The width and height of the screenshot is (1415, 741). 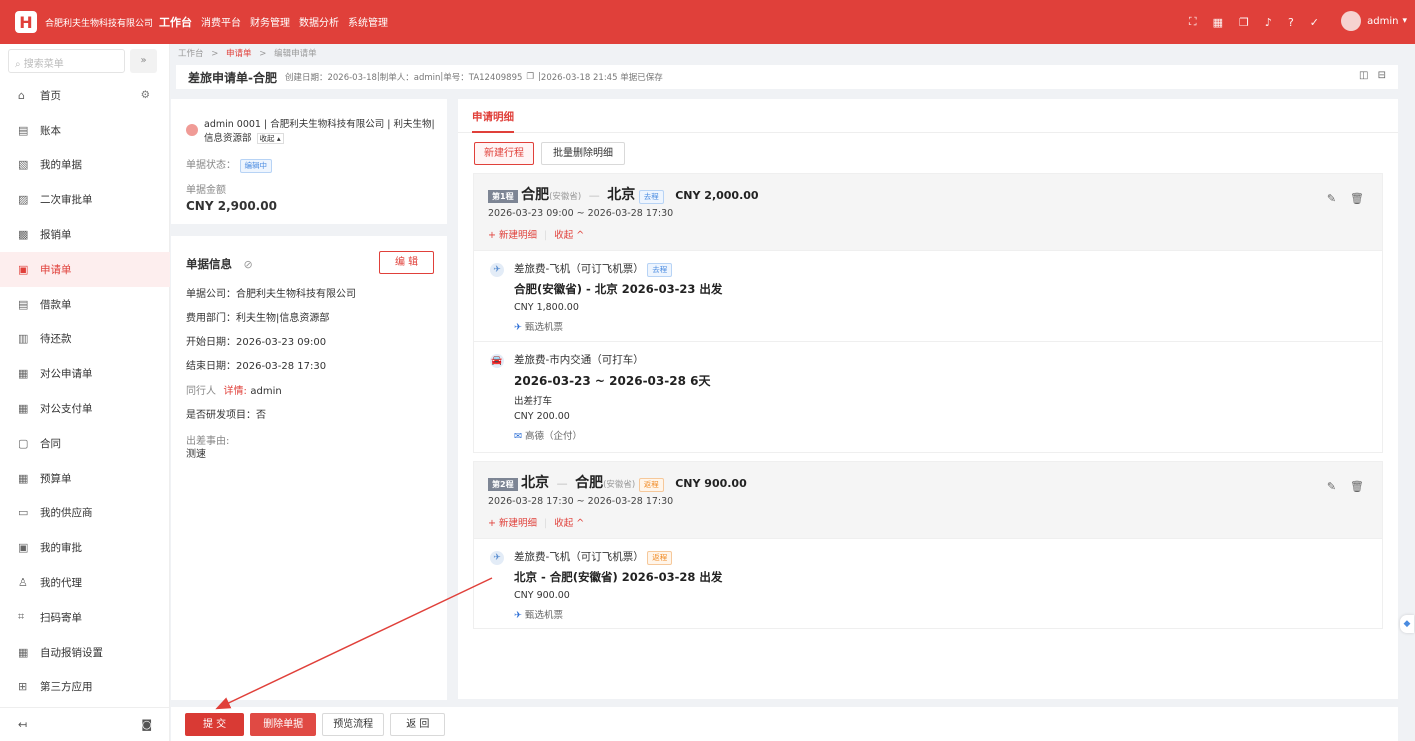 What do you see at coordinates (85, 339) in the screenshot?
I see `sidebar-item-repay: ▥ 待还款` at bounding box center [85, 339].